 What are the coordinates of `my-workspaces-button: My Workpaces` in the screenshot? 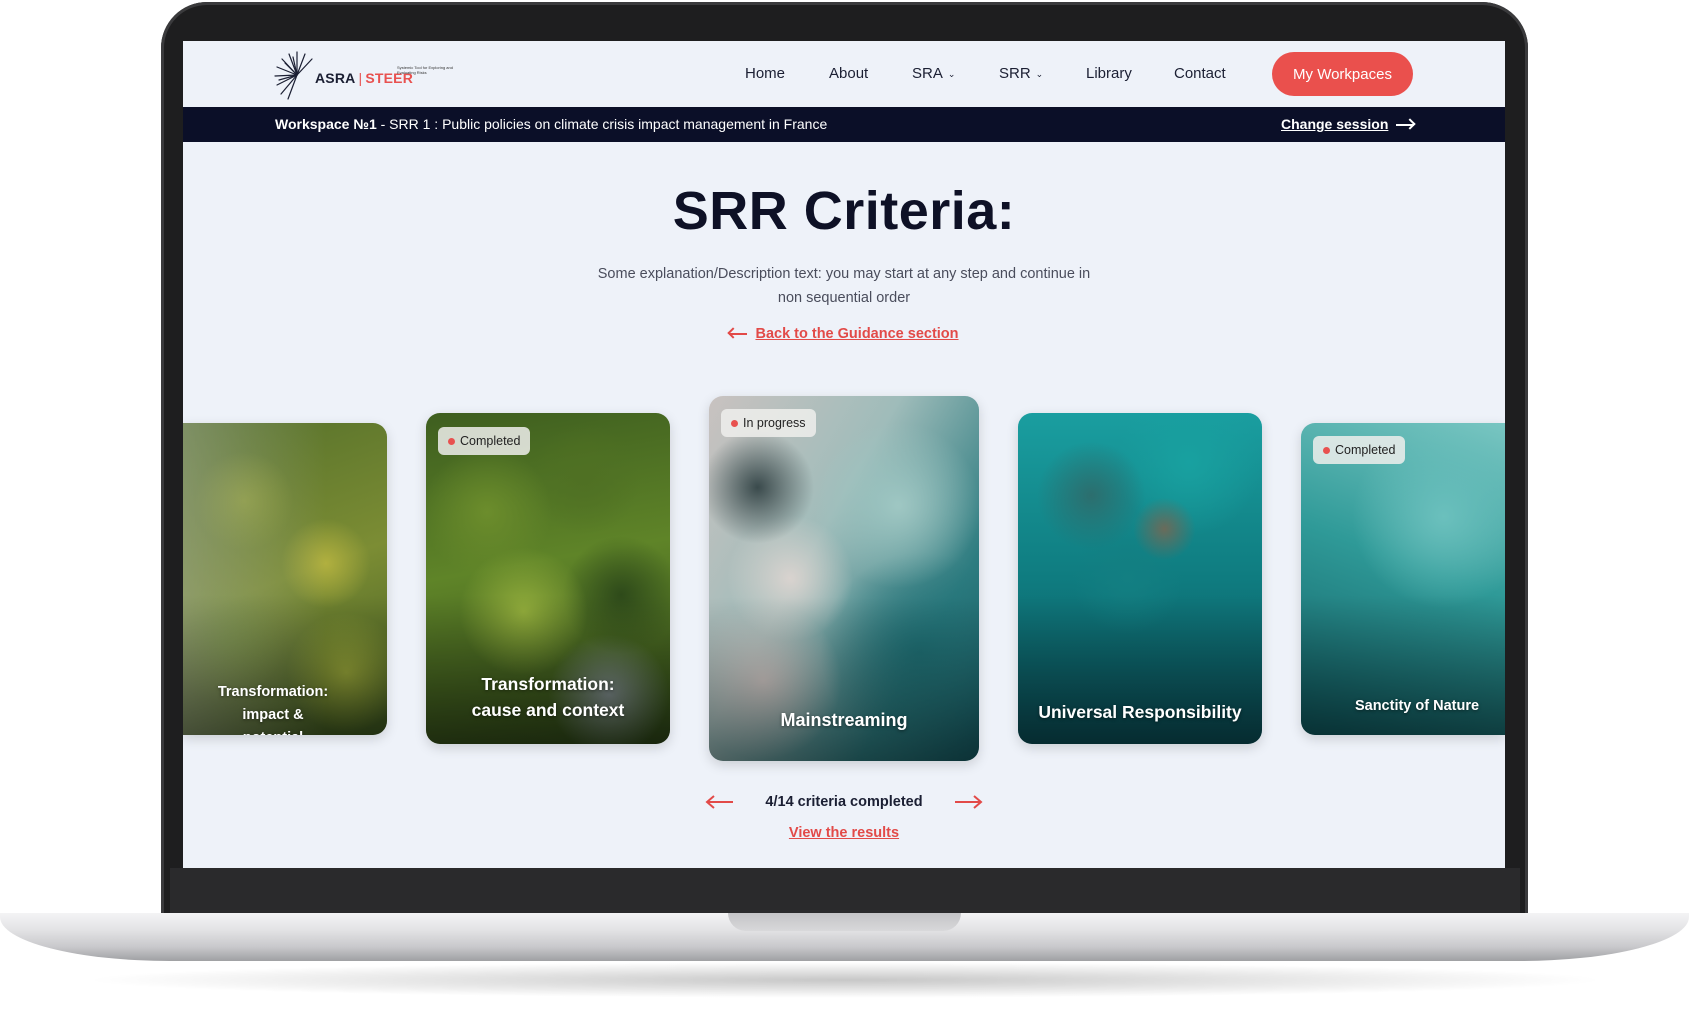 It's located at (1342, 74).